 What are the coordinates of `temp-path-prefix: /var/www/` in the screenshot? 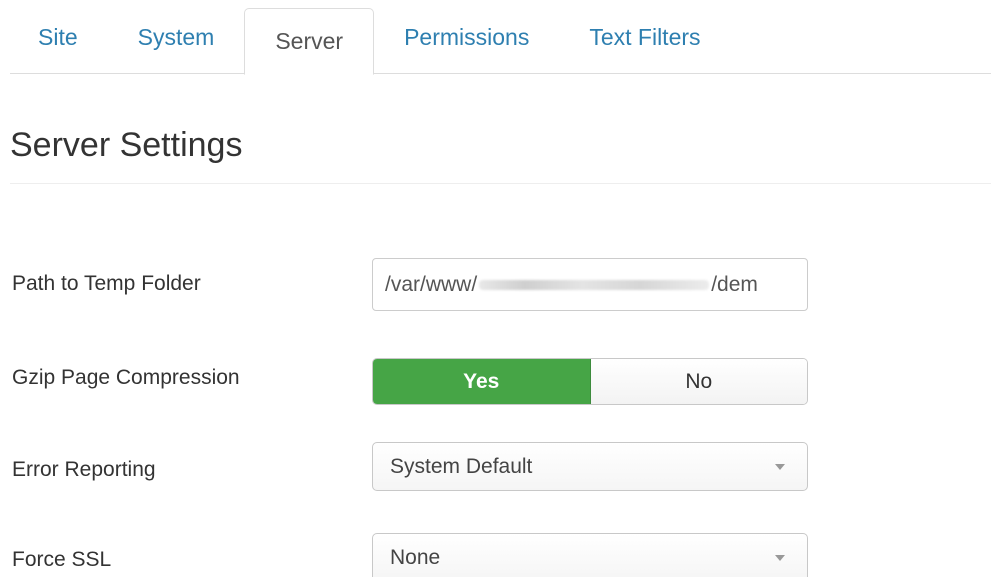 It's located at (431, 284).